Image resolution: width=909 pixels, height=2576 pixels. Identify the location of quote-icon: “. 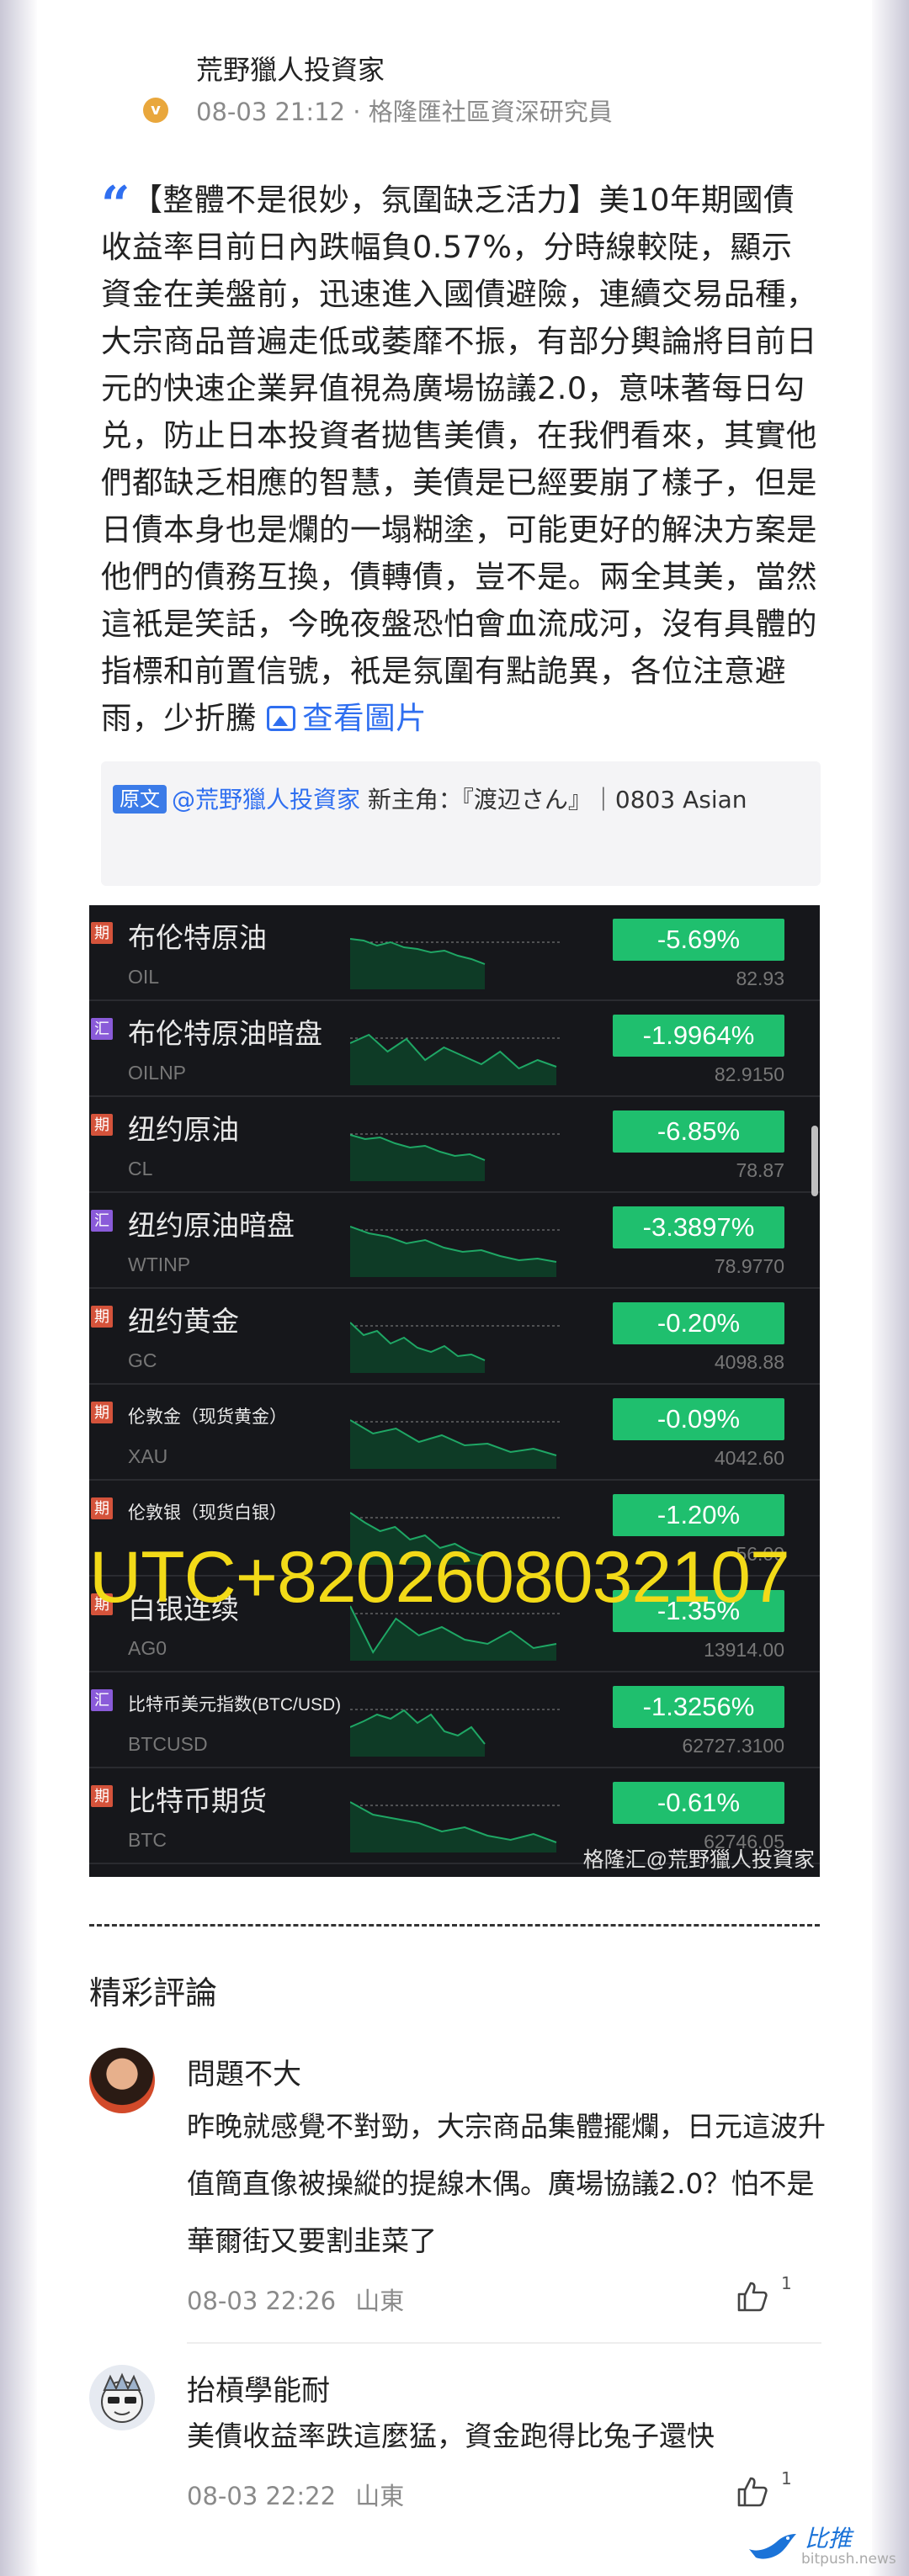
(115, 205).